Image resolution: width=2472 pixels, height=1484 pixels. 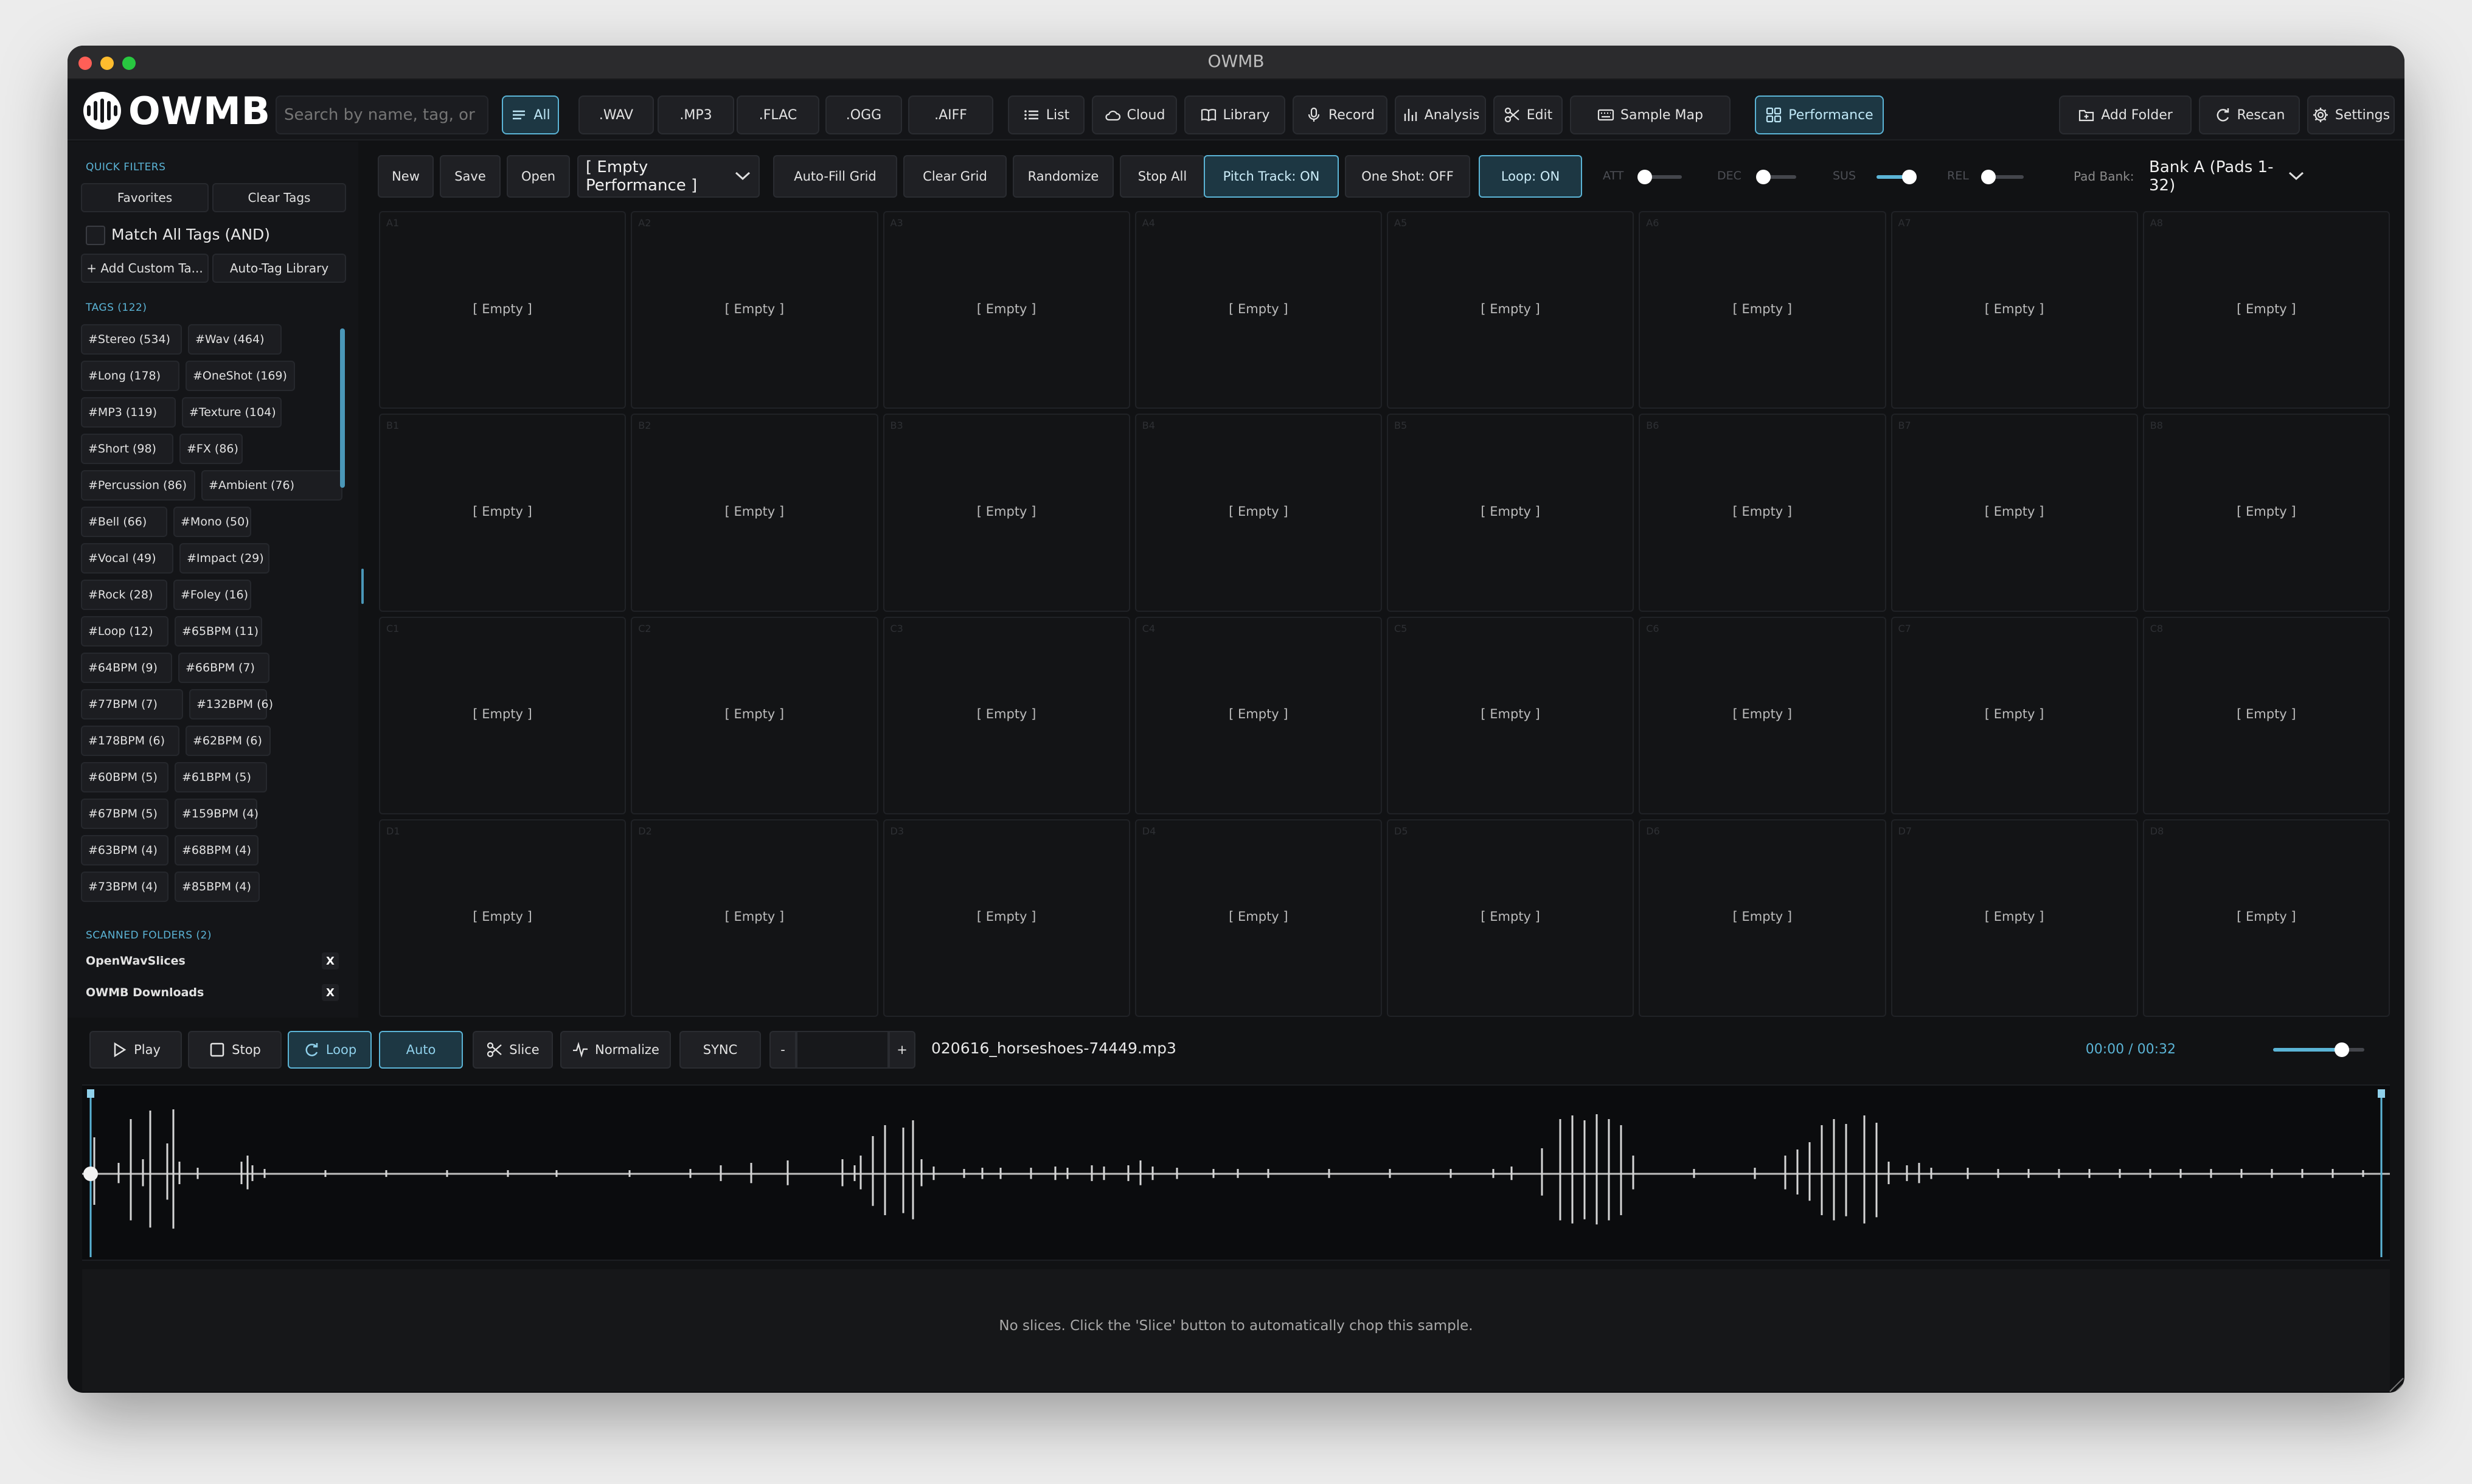 What do you see at coordinates (221, 777) in the screenshot?
I see `tag-chip: #61BPM (5)` at bounding box center [221, 777].